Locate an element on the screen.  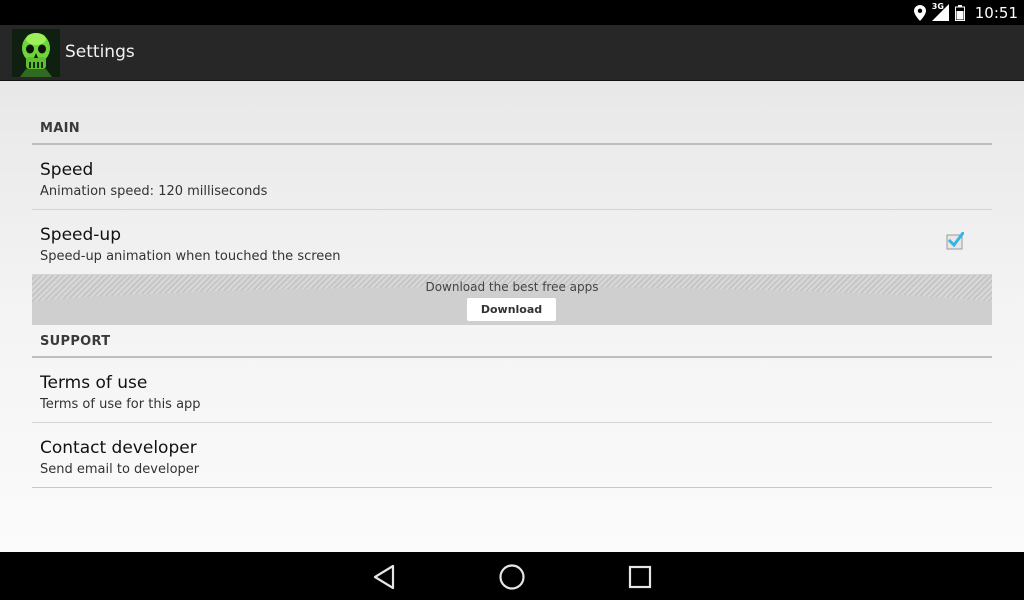
category-support: SUPPORT is located at coordinates (512, 341).